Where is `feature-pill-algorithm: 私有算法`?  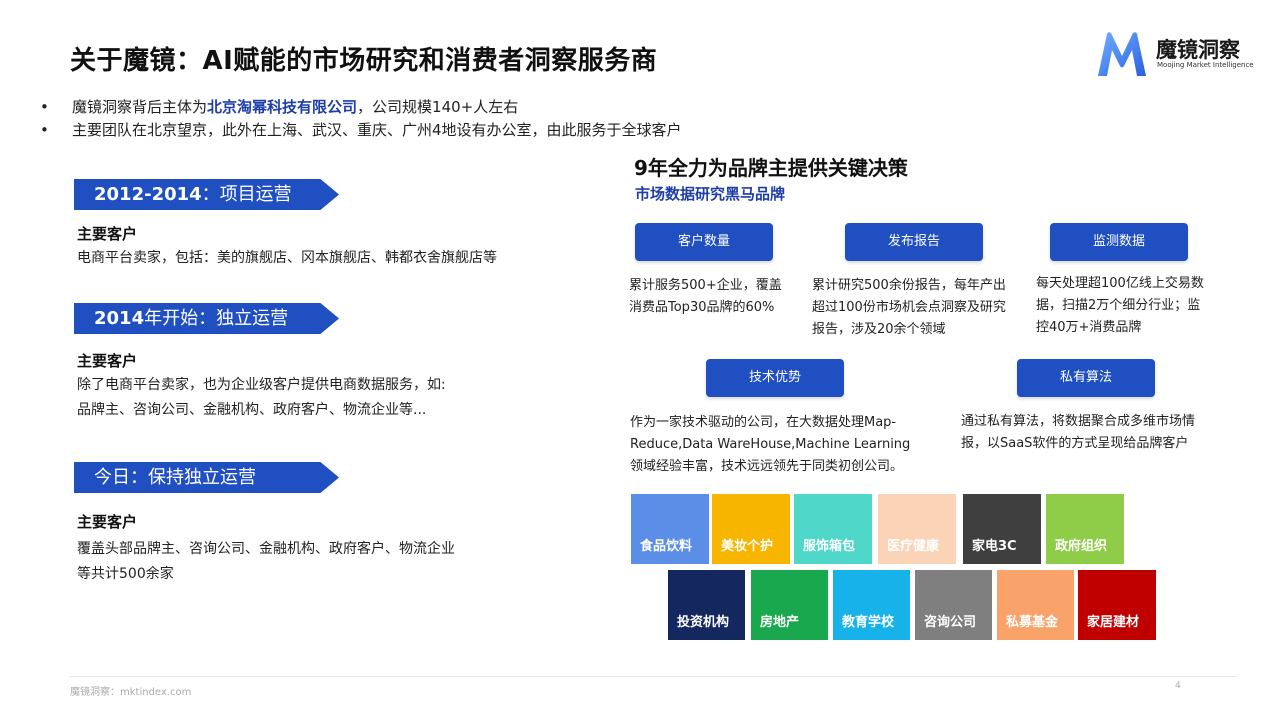 feature-pill-algorithm: 私有算法 is located at coordinates (1086, 378).